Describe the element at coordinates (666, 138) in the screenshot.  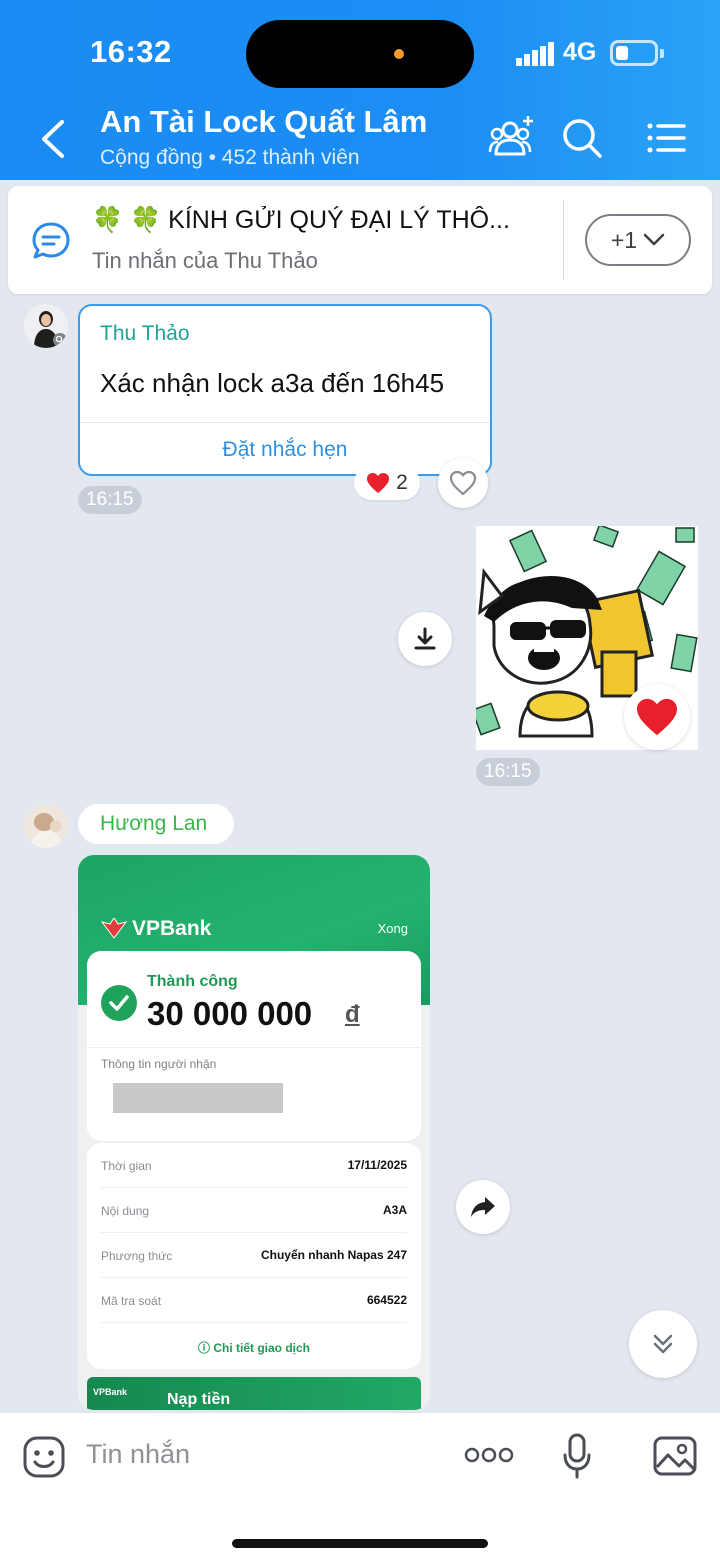
I see `menu-list-icon` at that location.